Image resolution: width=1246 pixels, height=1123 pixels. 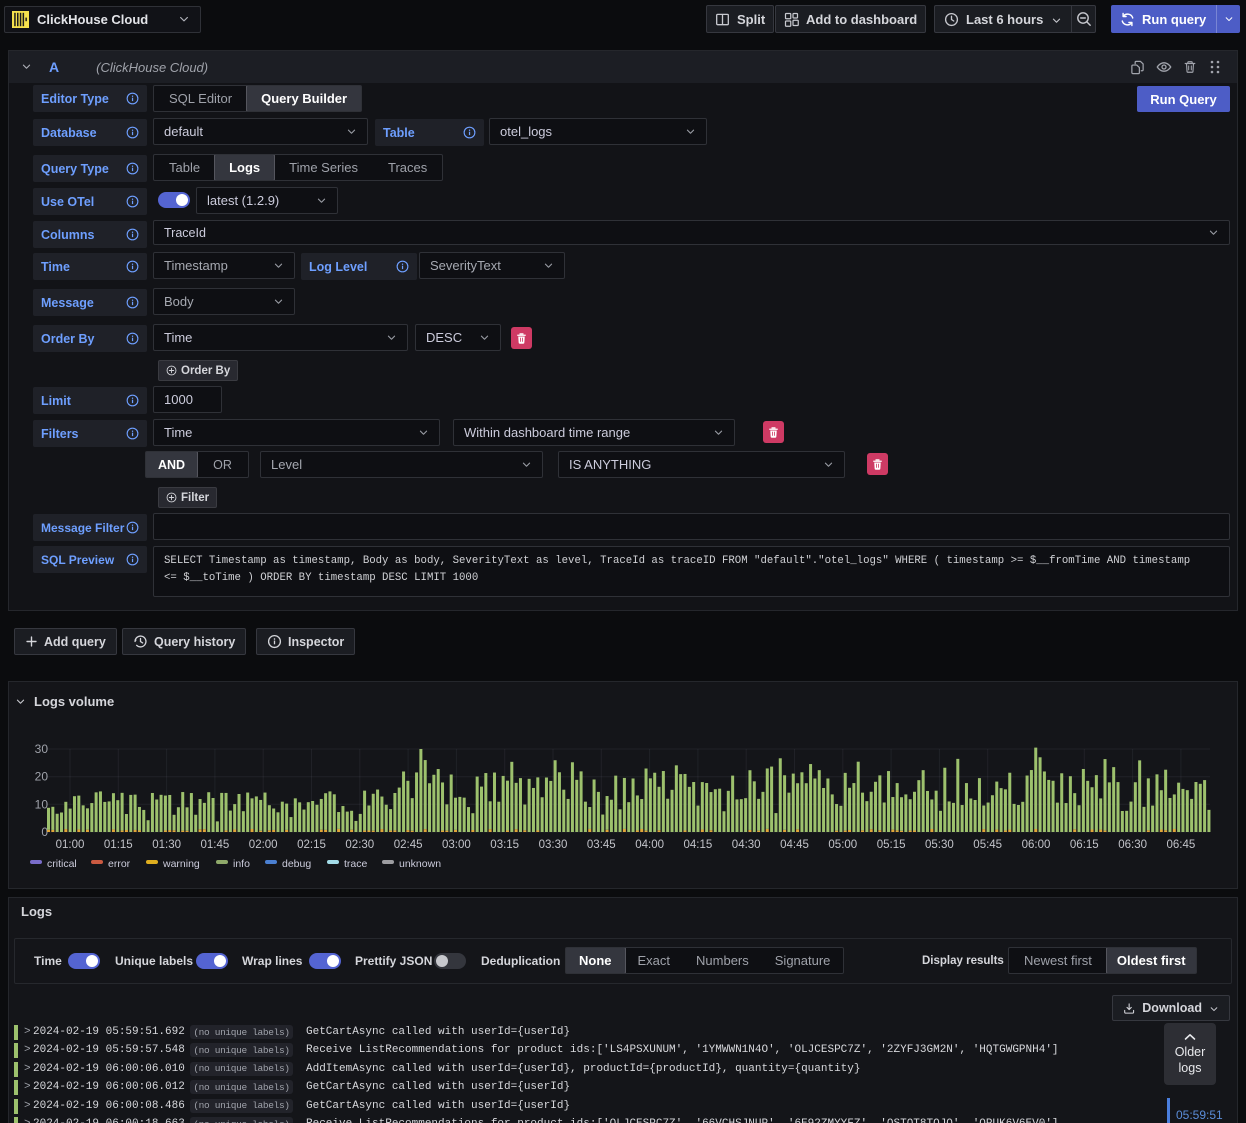 What do you see at coordinates (649, 845) in the screenshot?
I see `svg-text: 04:00` at bounding box center [649, 845].